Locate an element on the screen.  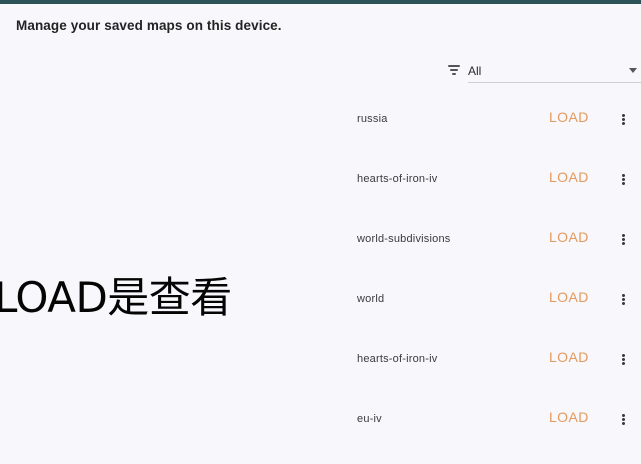
map-name: world is located at coordinates (371, 299).